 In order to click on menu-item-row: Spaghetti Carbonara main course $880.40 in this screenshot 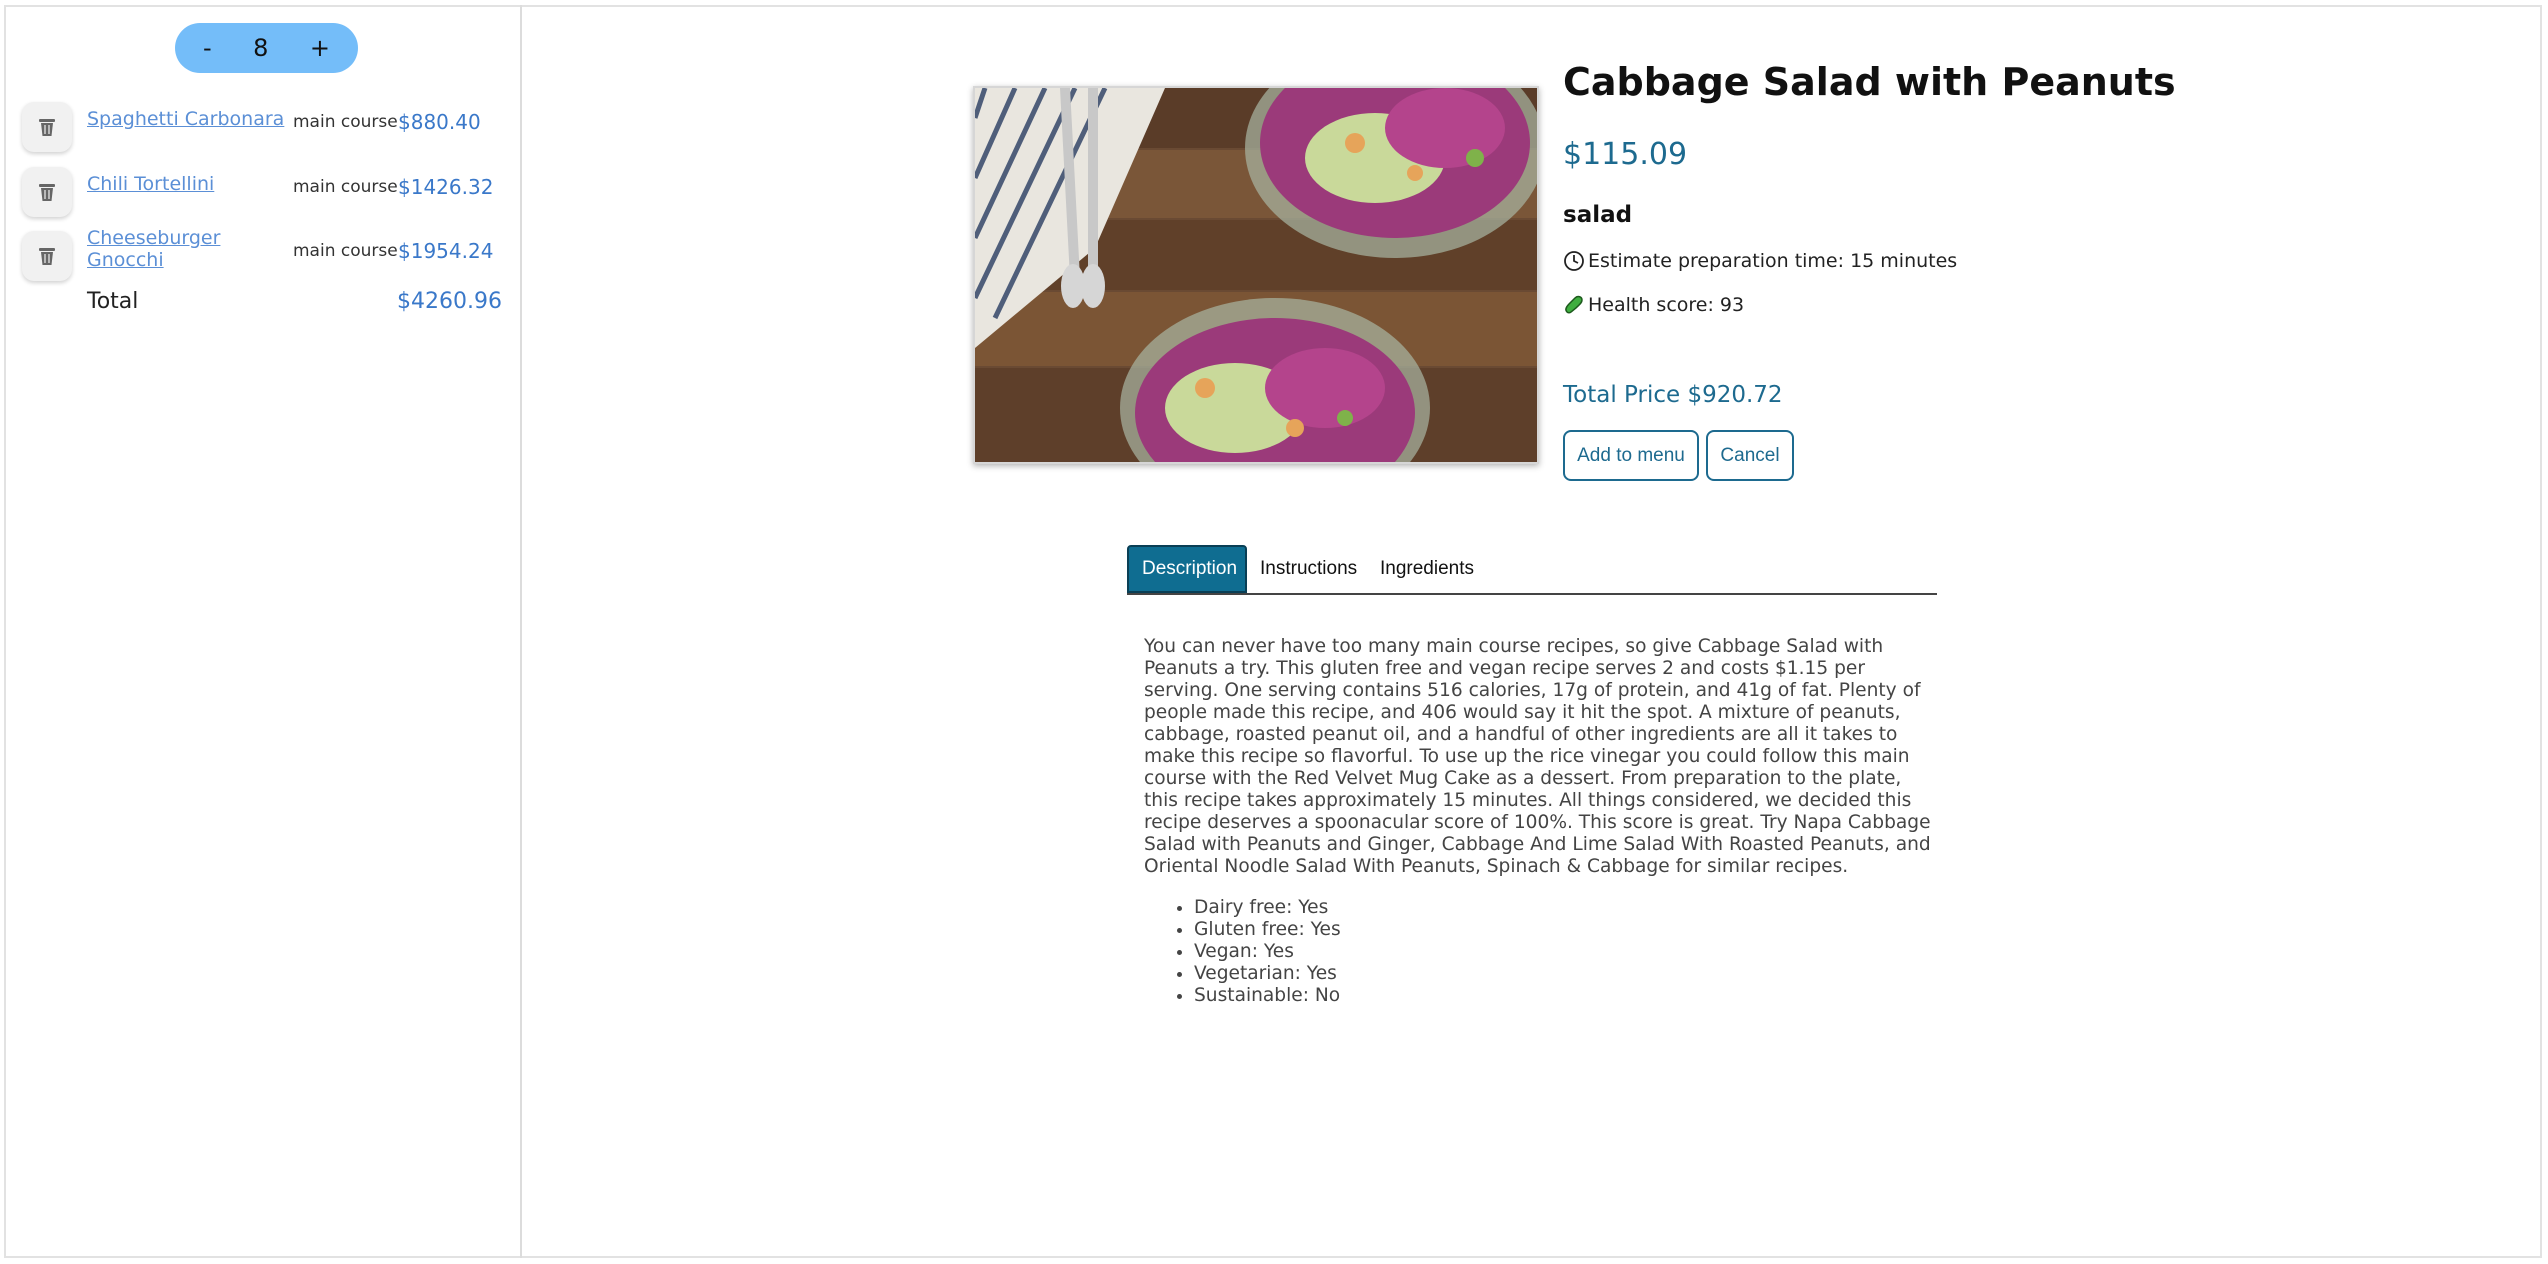, I will do `click(267, 129)`.